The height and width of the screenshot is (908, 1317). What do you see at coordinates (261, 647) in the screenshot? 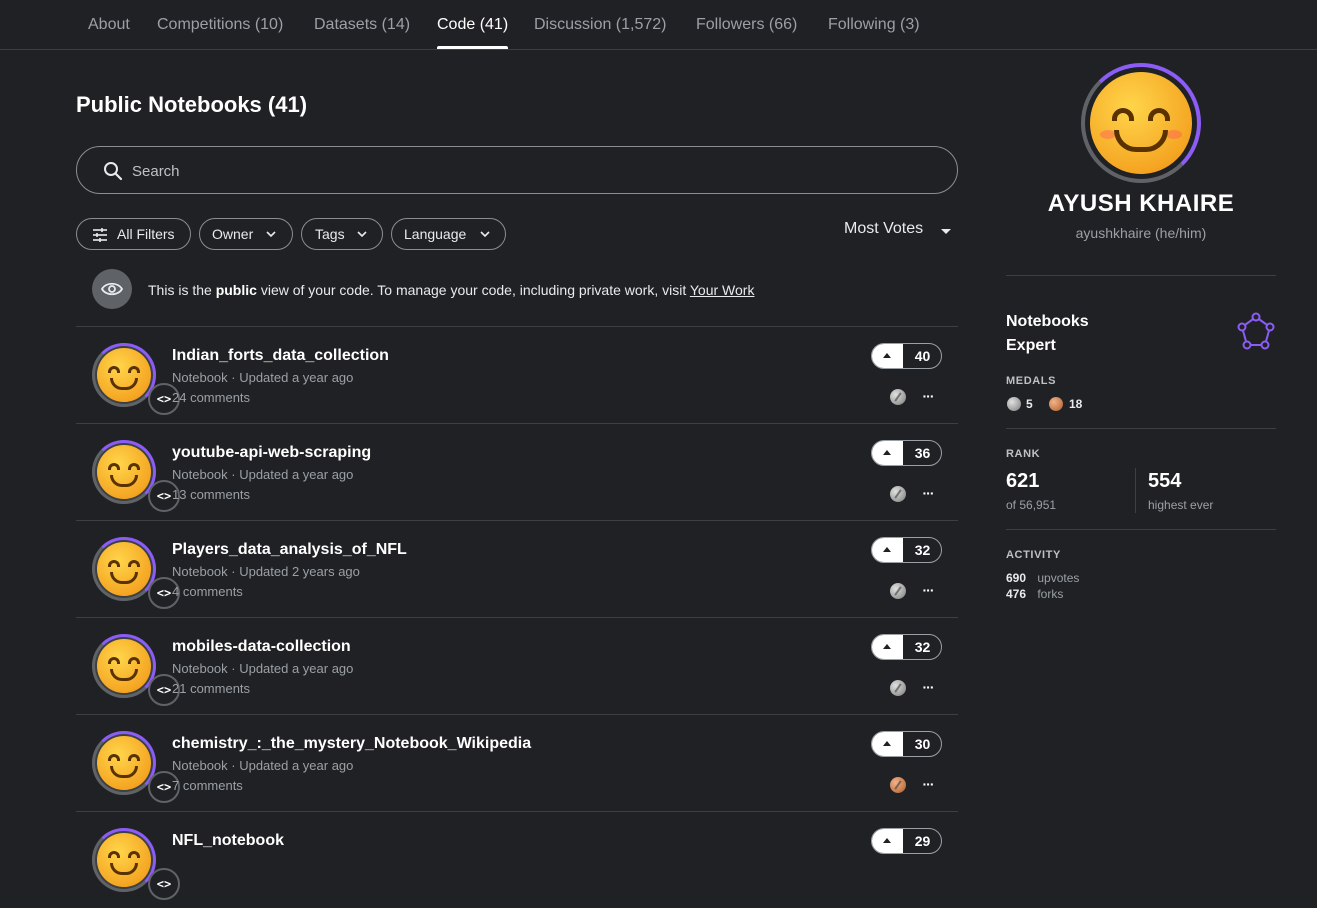
I see `notebook-title: mobiles-data-collection` at bounding box center [261, 647].